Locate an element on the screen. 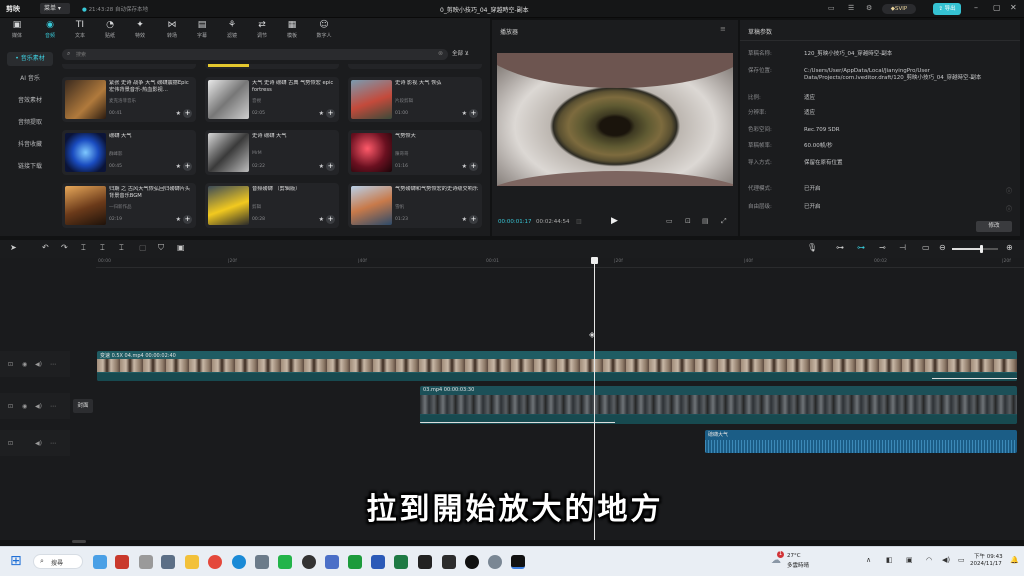  link-icon: ⊸ is located at coordinates (882, 247).